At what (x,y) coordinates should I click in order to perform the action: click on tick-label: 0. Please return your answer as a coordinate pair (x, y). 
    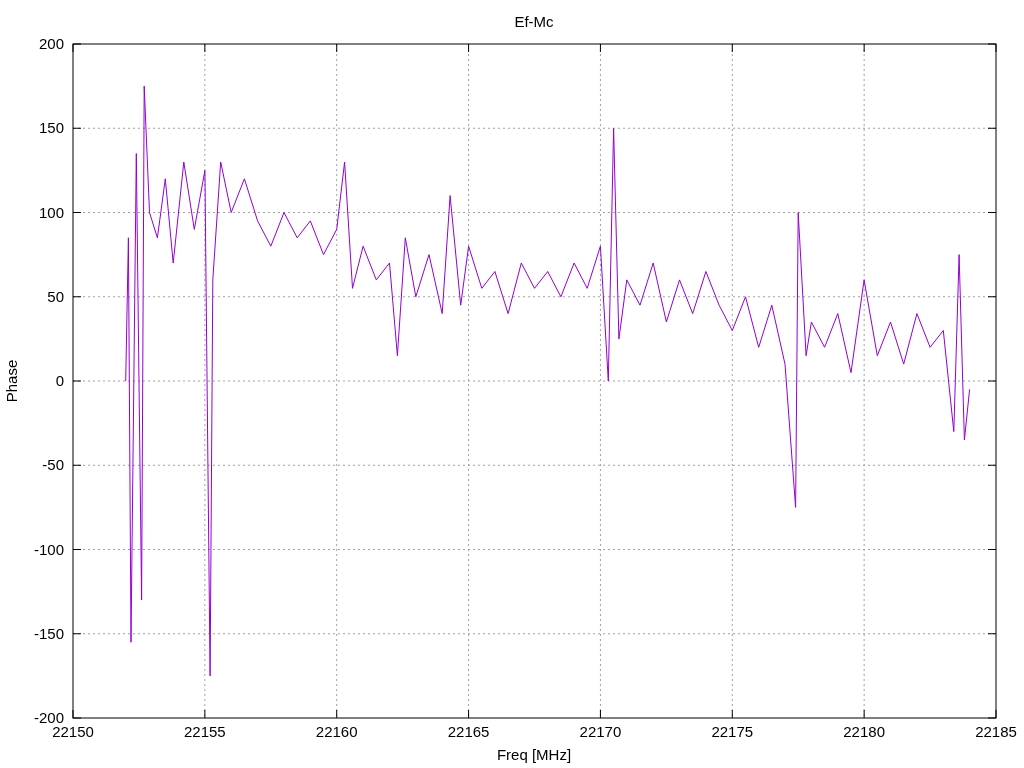
    Looking at the image, I should click on (59, 380).